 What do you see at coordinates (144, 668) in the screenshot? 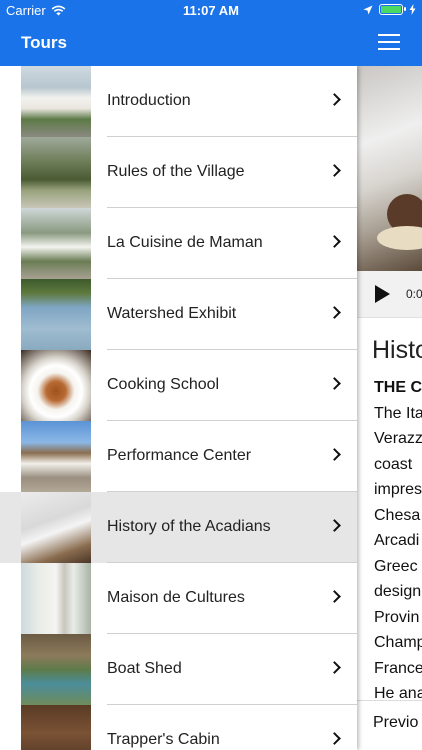
I see `menu-item-label: Boat Shed` at bounding box center [144, 668].